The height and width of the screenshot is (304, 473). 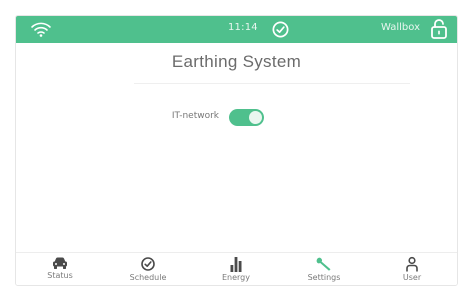 I want to click on toggle-knob, so click(x=255, y=117).